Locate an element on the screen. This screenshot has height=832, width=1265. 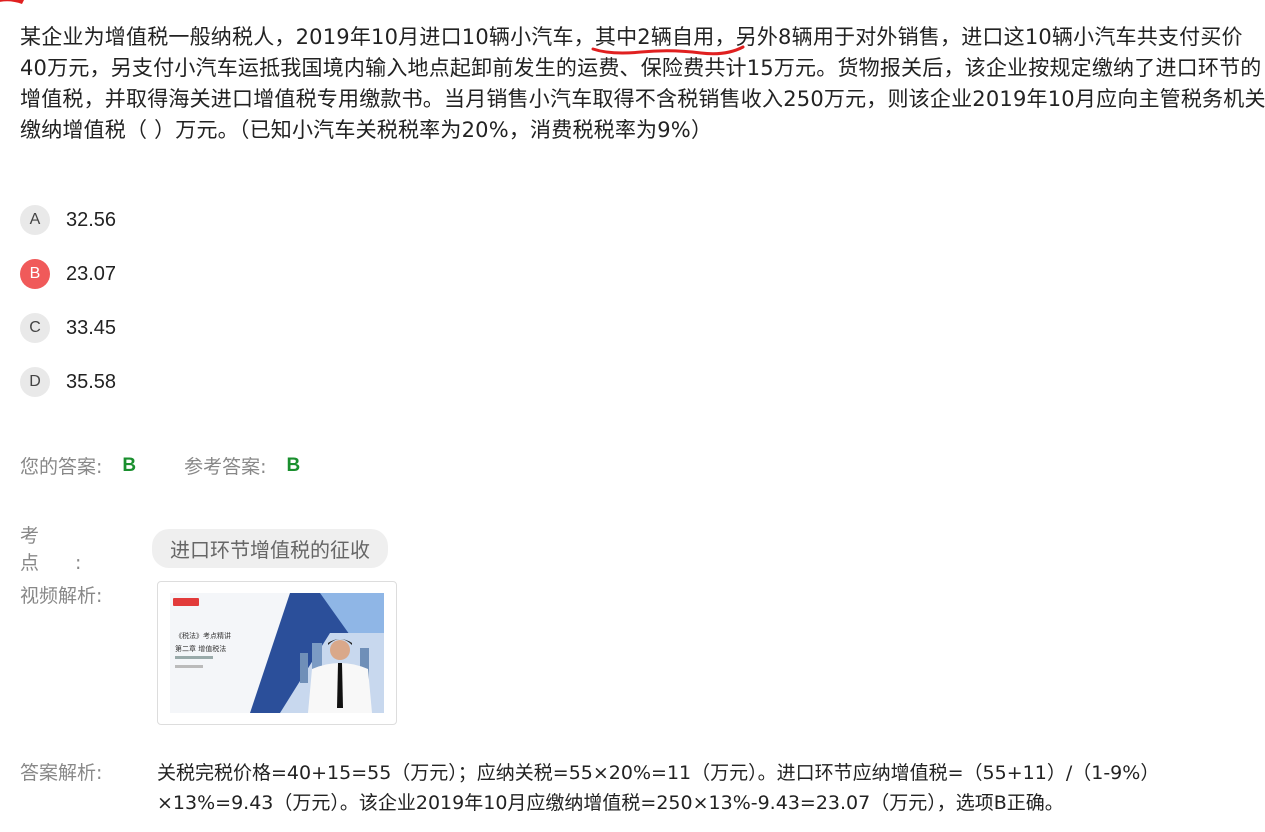
option-b: B 23.07 is located at coordinates (68, 274).